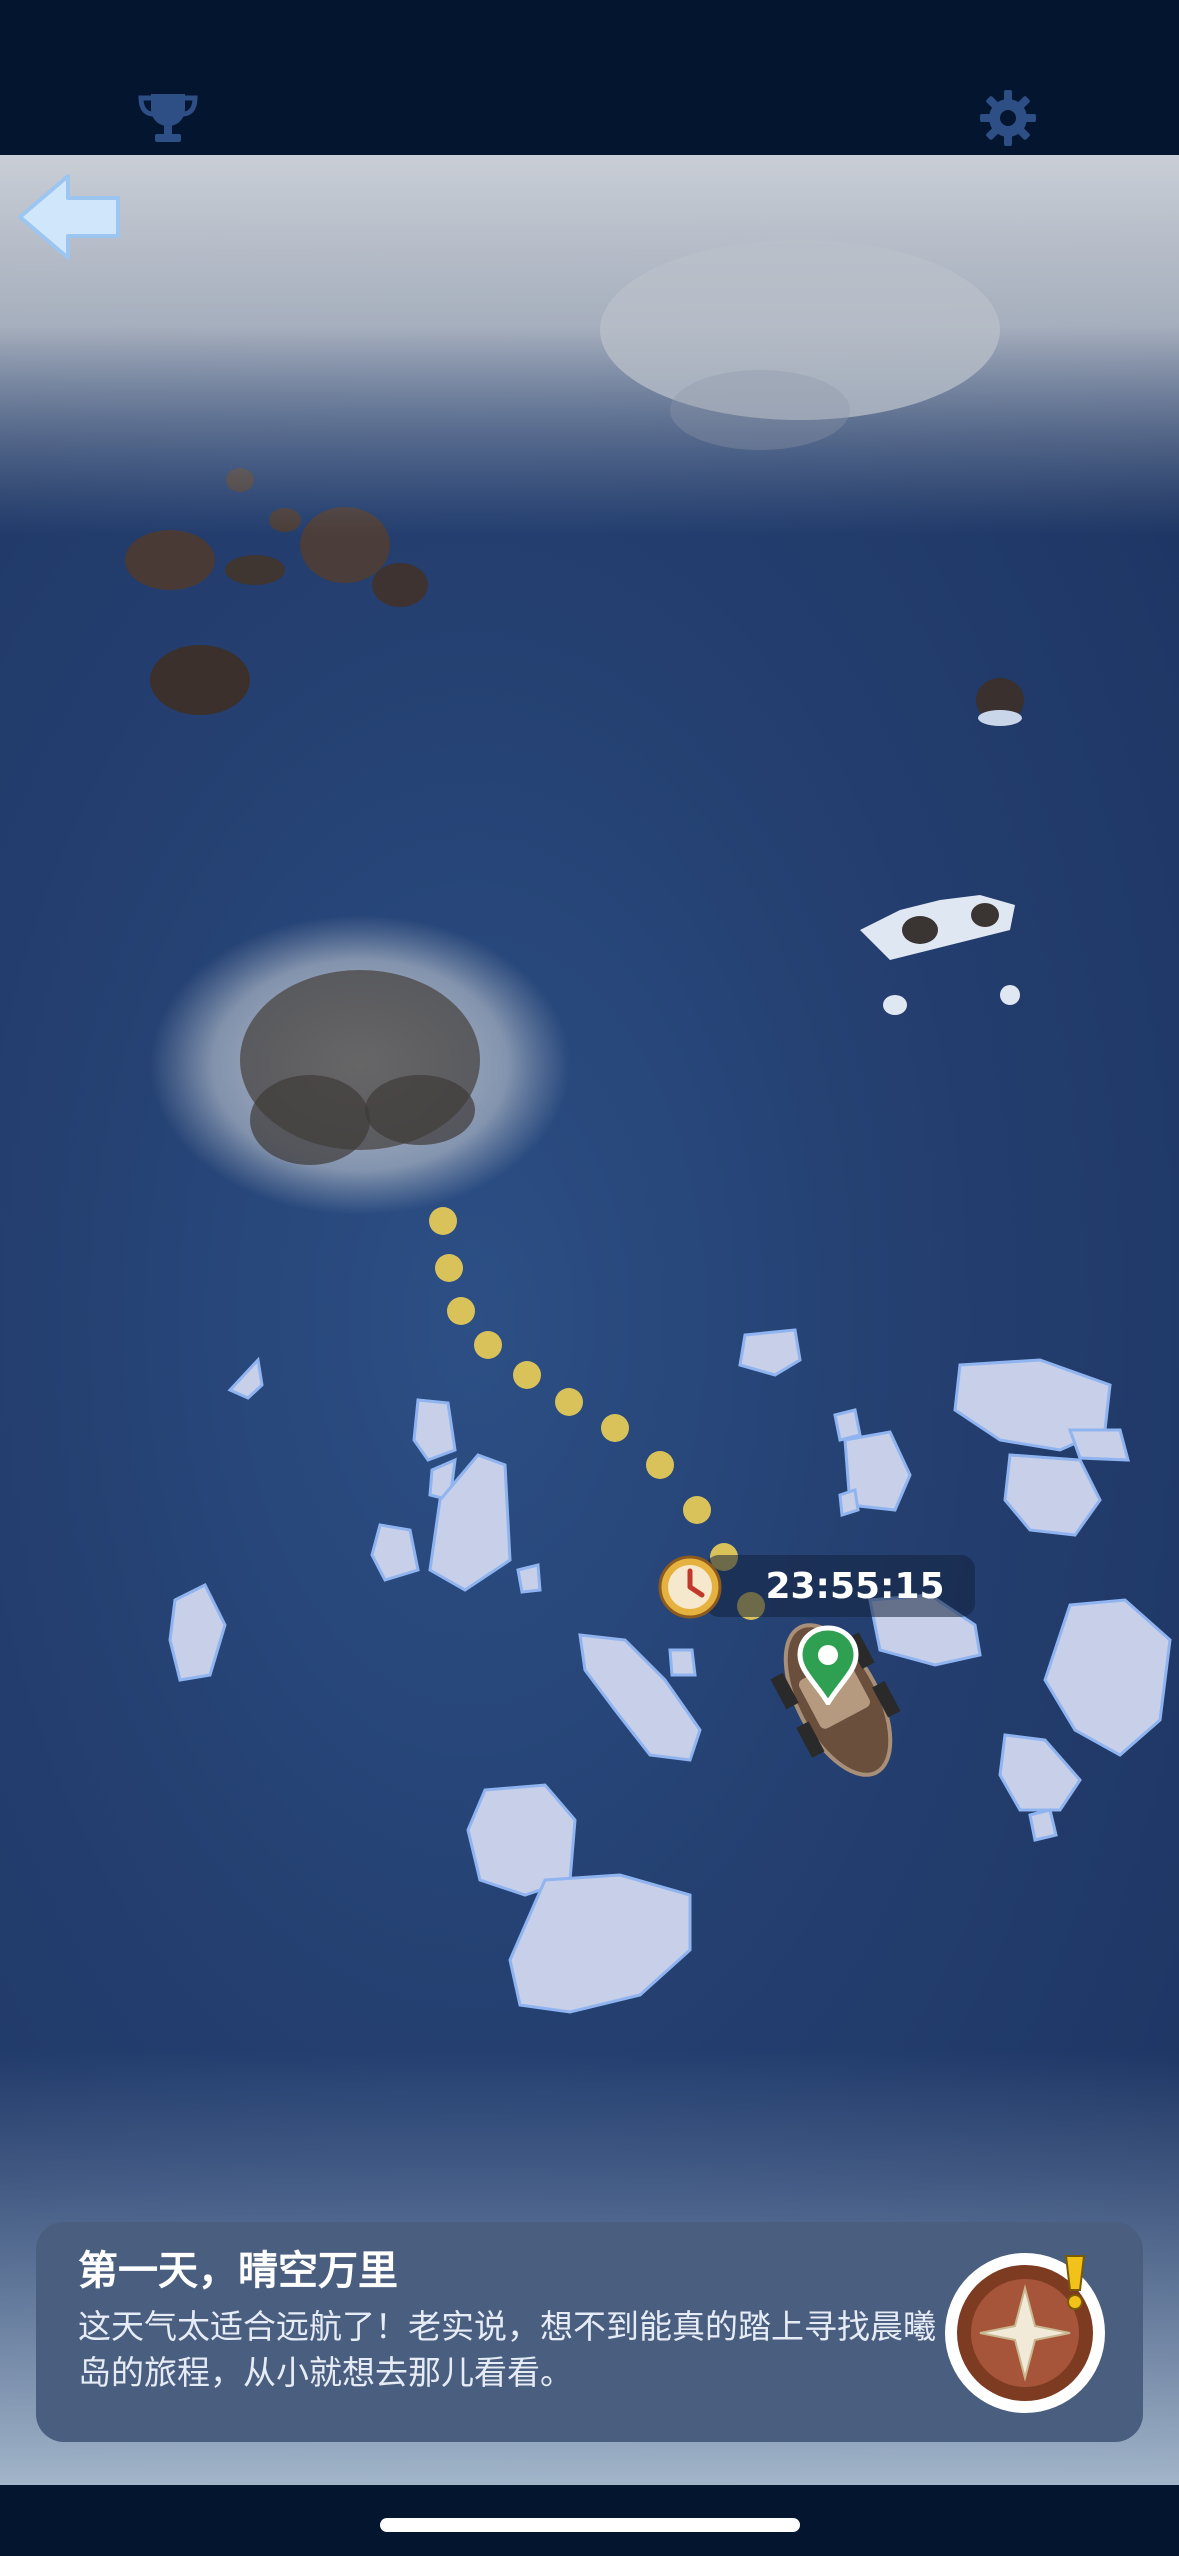 The image size is (1179, 2556). What do you see at coordinates (1074, 2284) in the screenshot?
I see `exclamation-icon` at bounding box center [1074, 2284].